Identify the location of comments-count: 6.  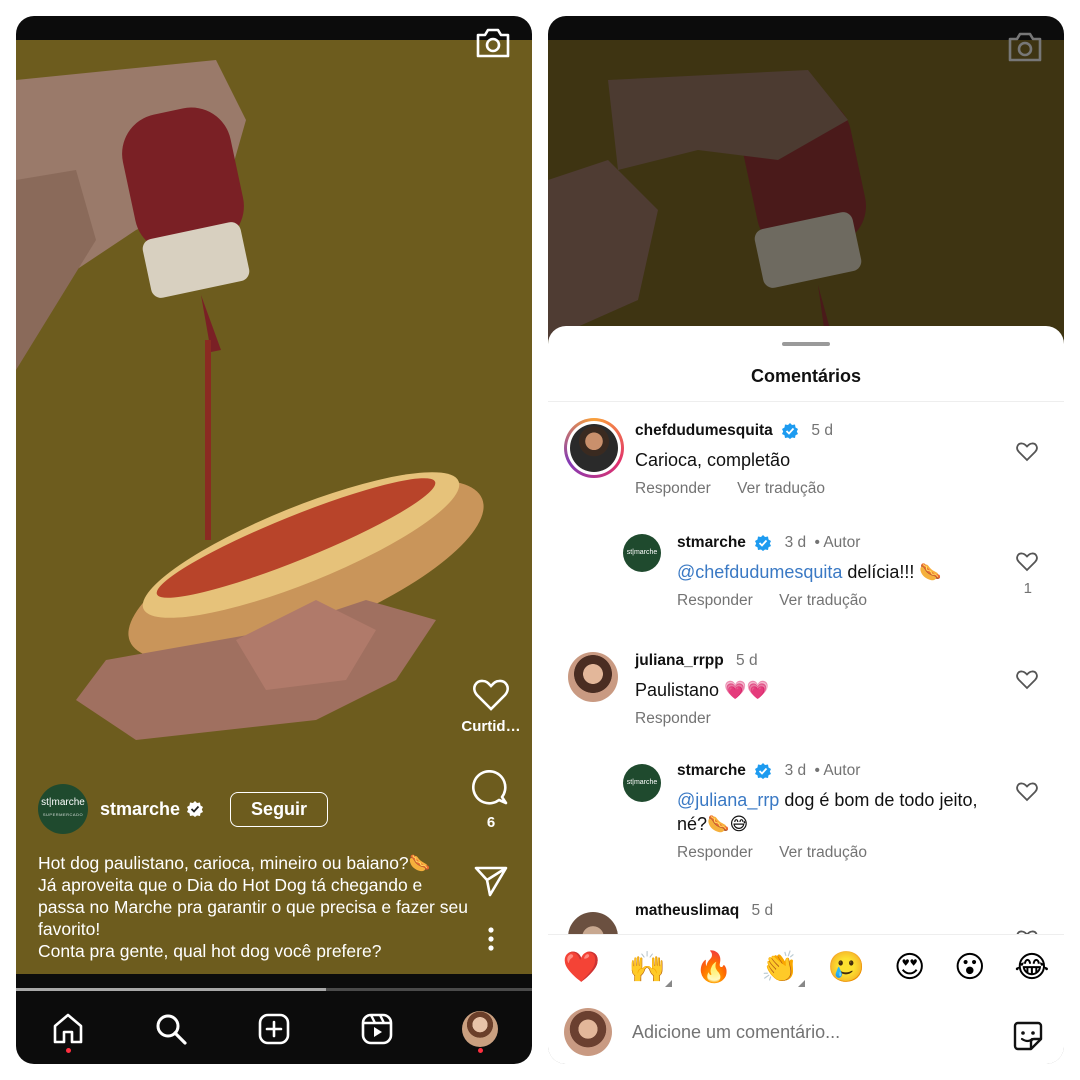
(491, 822).